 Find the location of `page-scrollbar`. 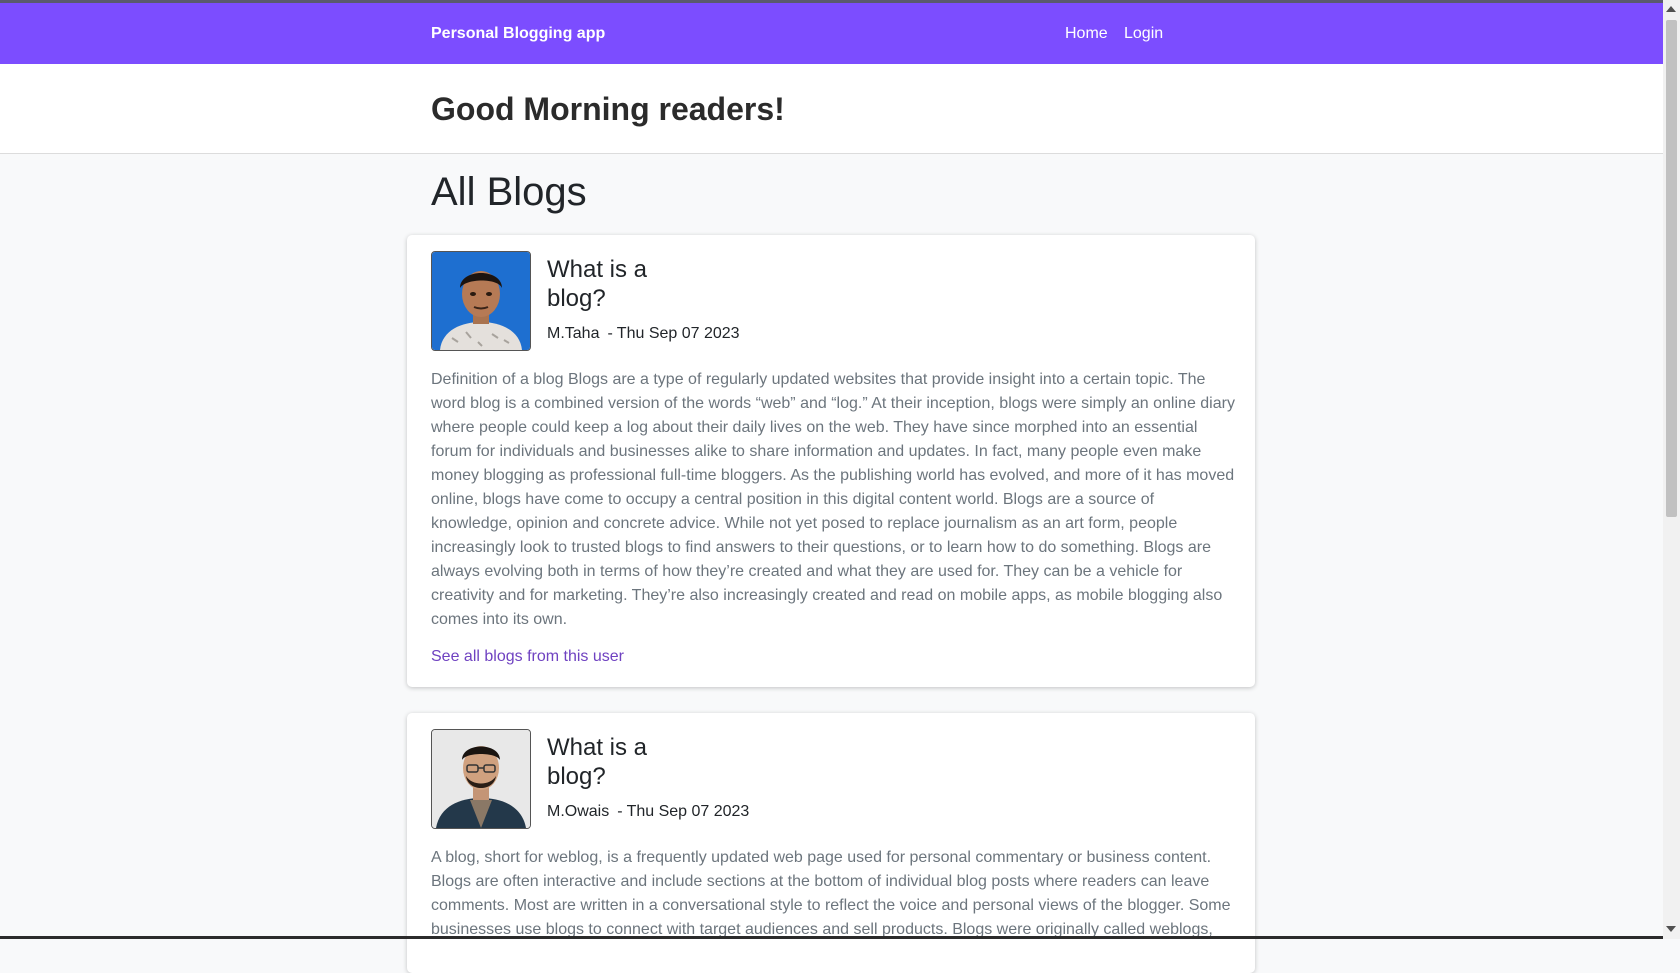

page-scrollbar is located at coordinates (1671, 469).